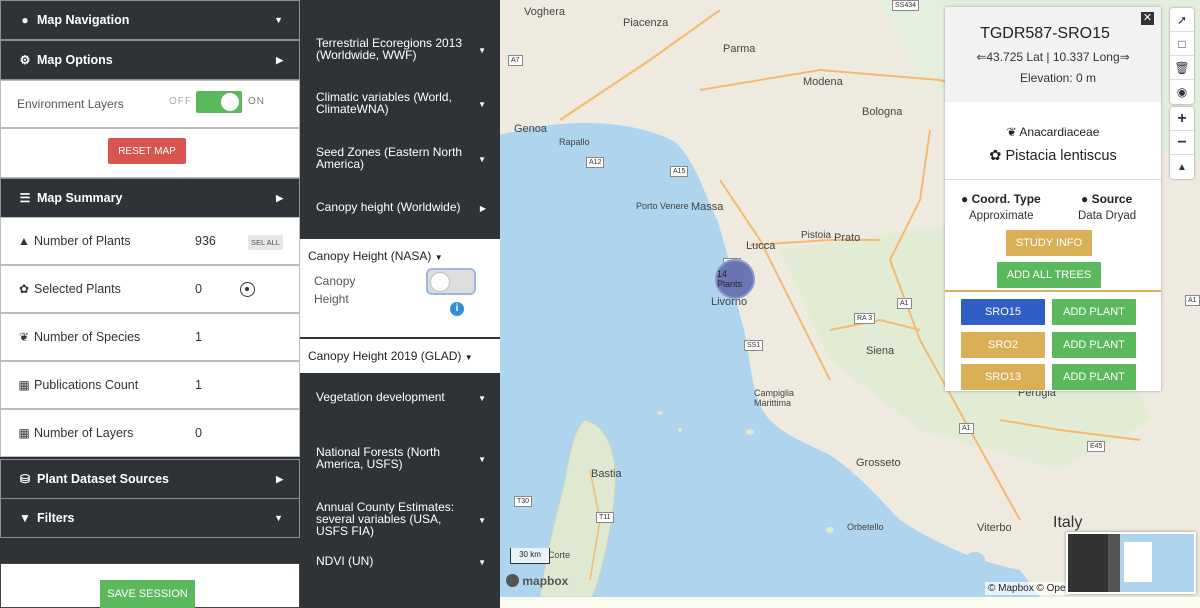  I want to click on mapbox-logo-icon, so click(512, 580).